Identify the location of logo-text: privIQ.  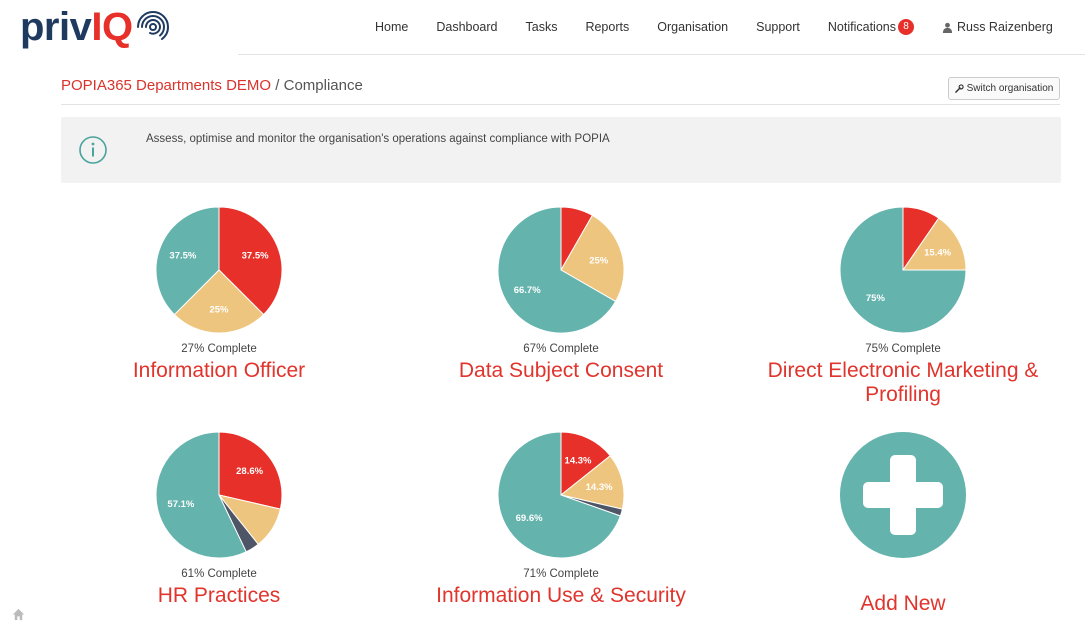
(76, 27).